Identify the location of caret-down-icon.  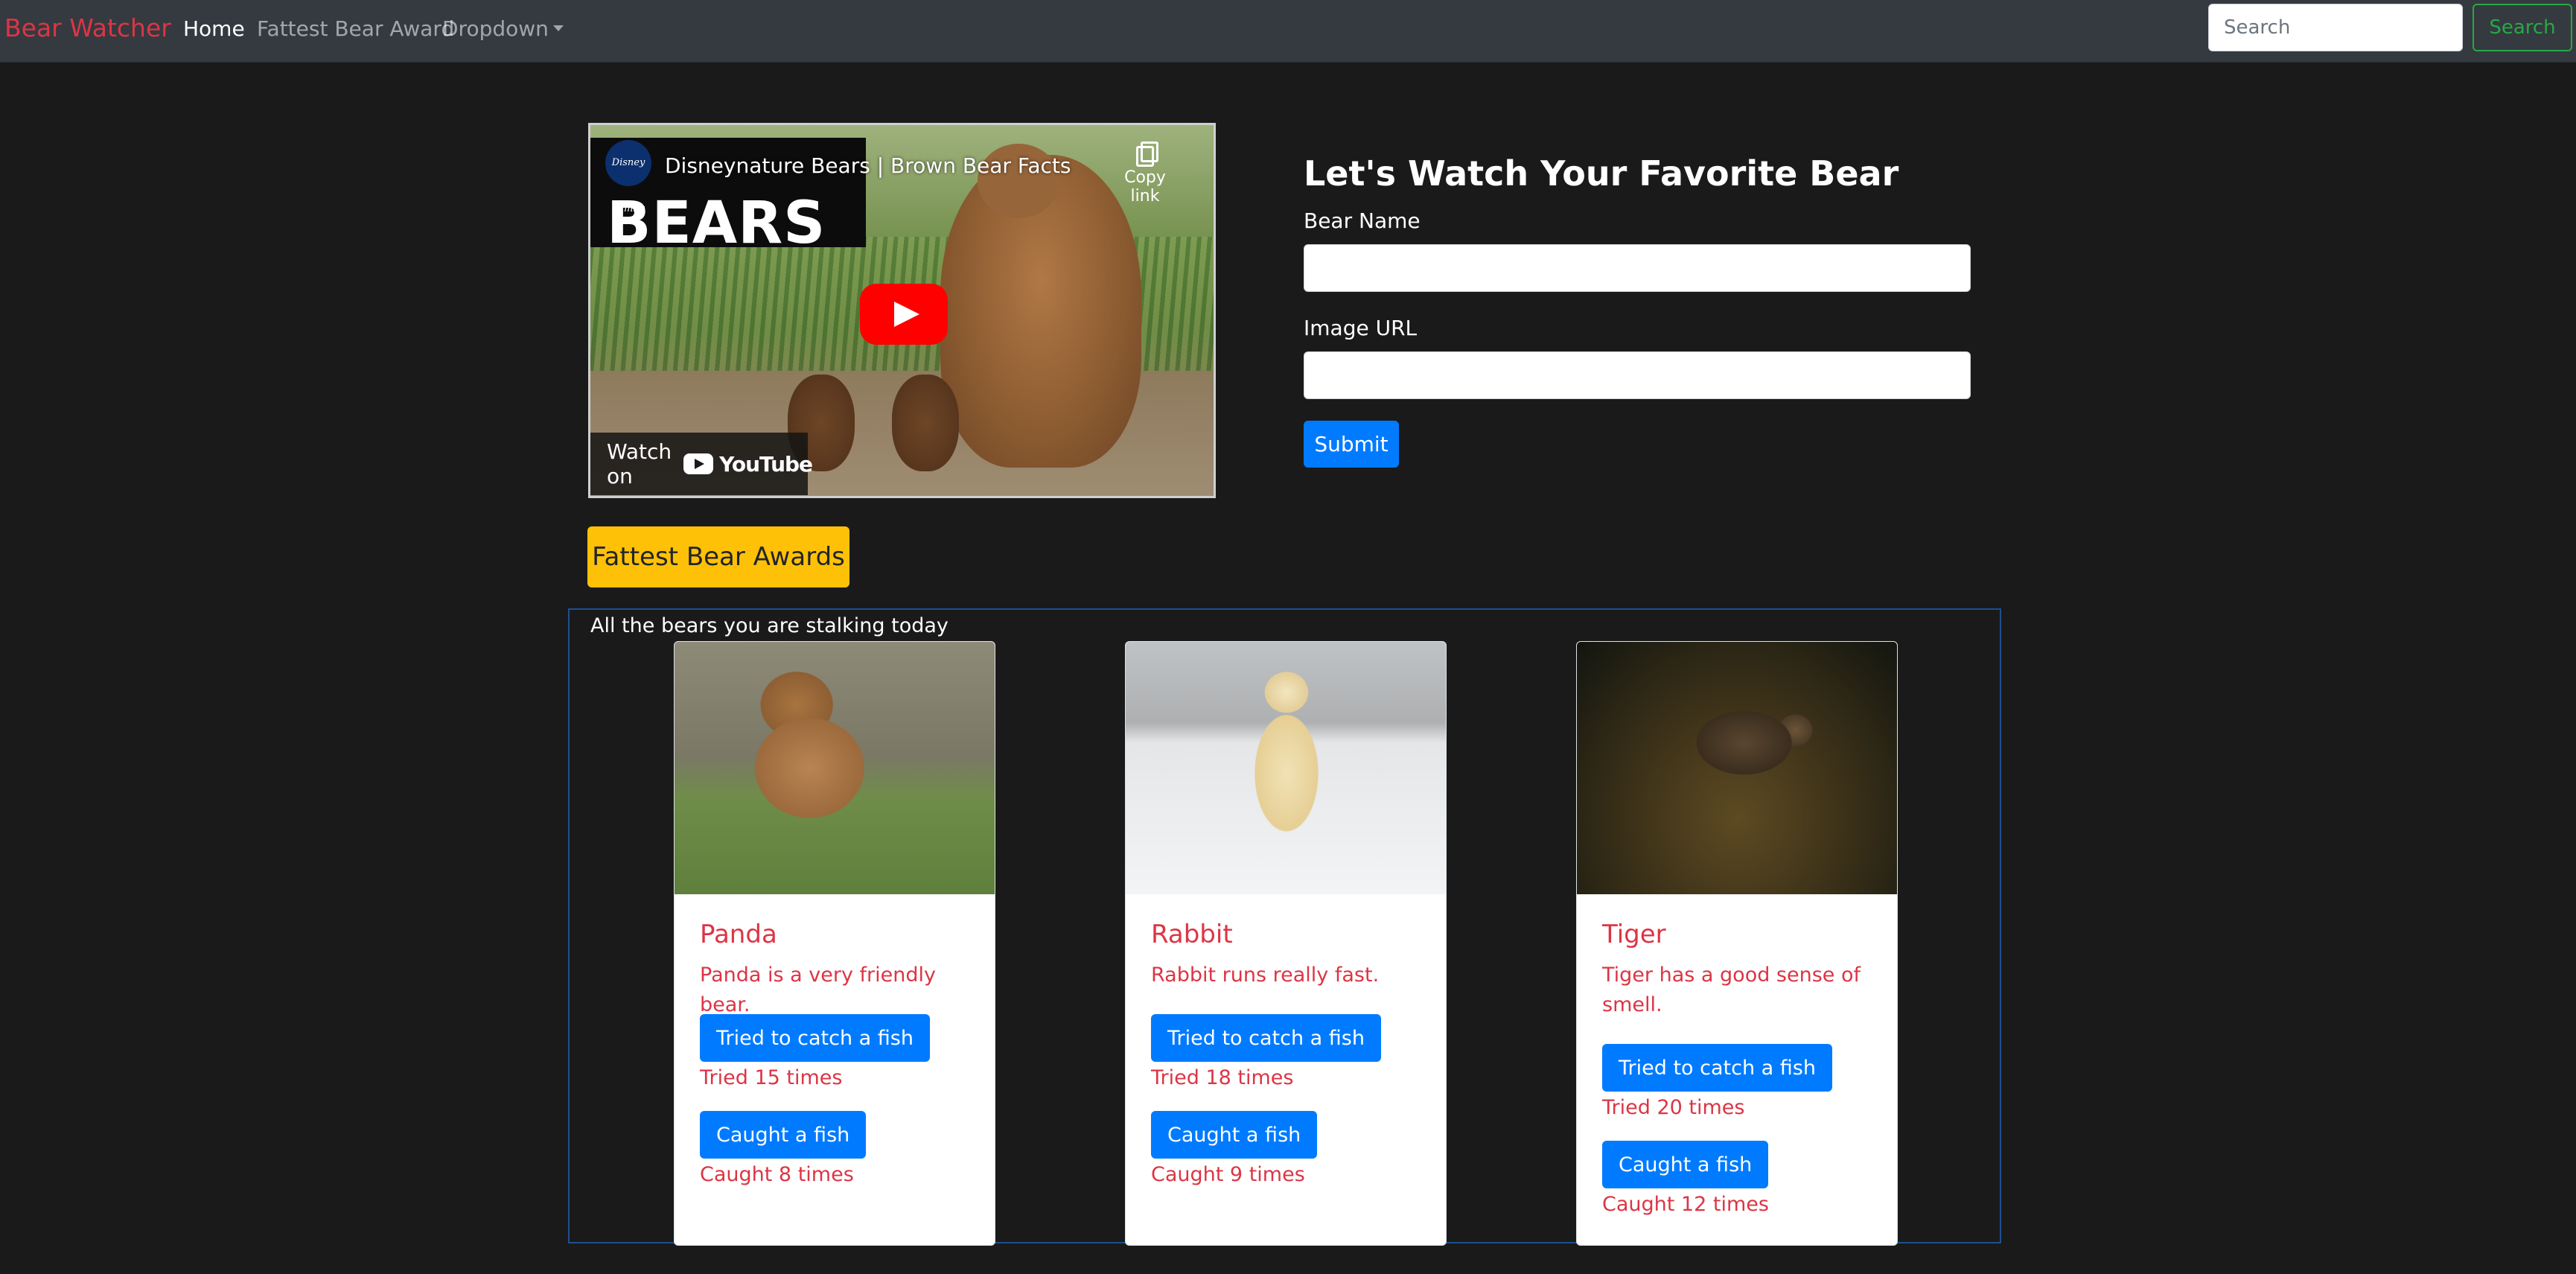
(558, 28).